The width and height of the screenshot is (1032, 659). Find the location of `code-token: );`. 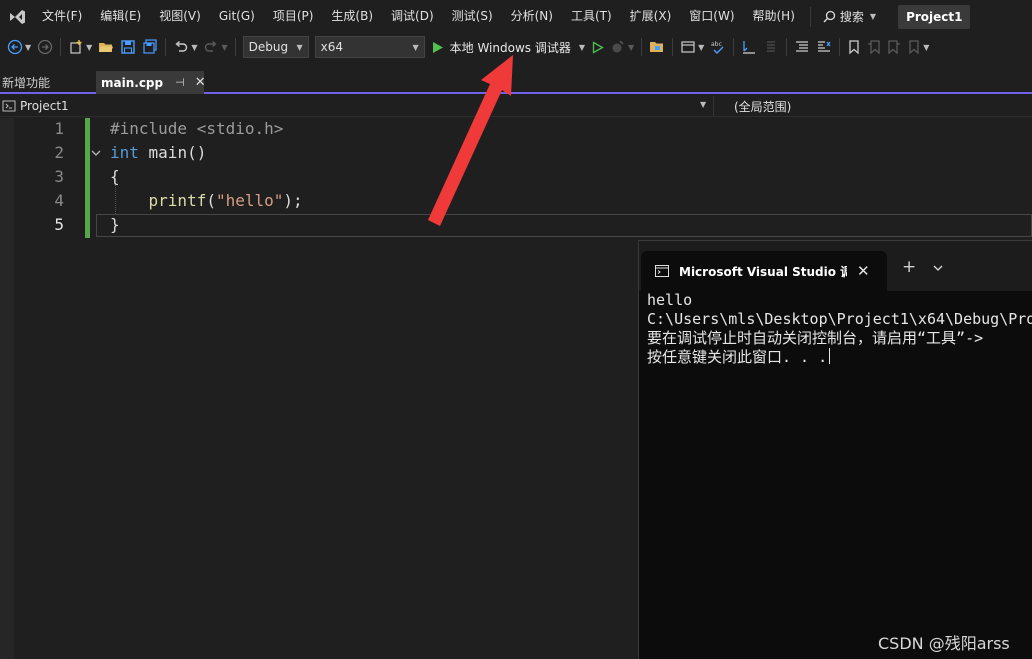

code-token: ); is located at coordinates (293, 200).